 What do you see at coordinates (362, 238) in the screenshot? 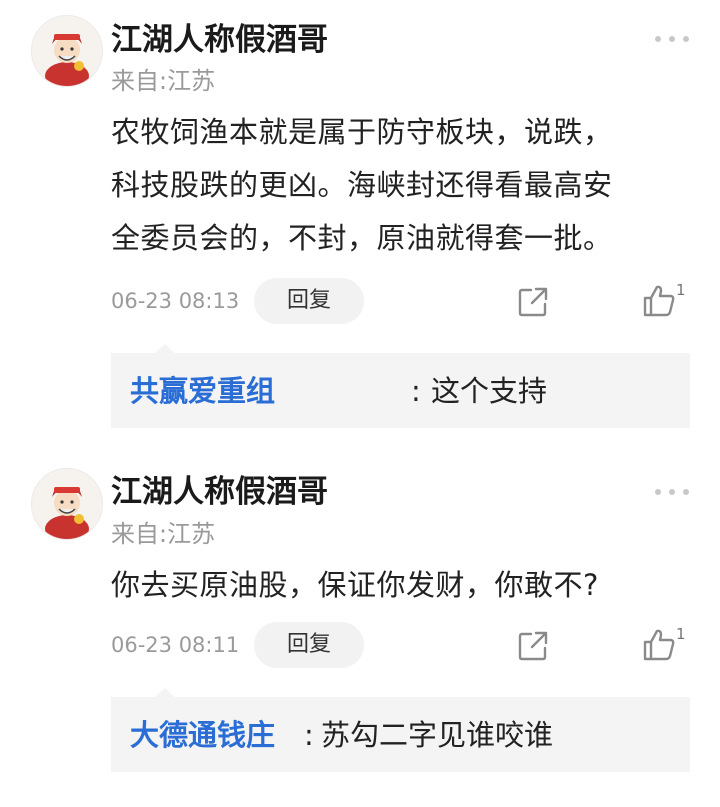
I see `comment-text-line: 全委员会的，不封，原油就得套一批。` at bounding box center [362, 238].